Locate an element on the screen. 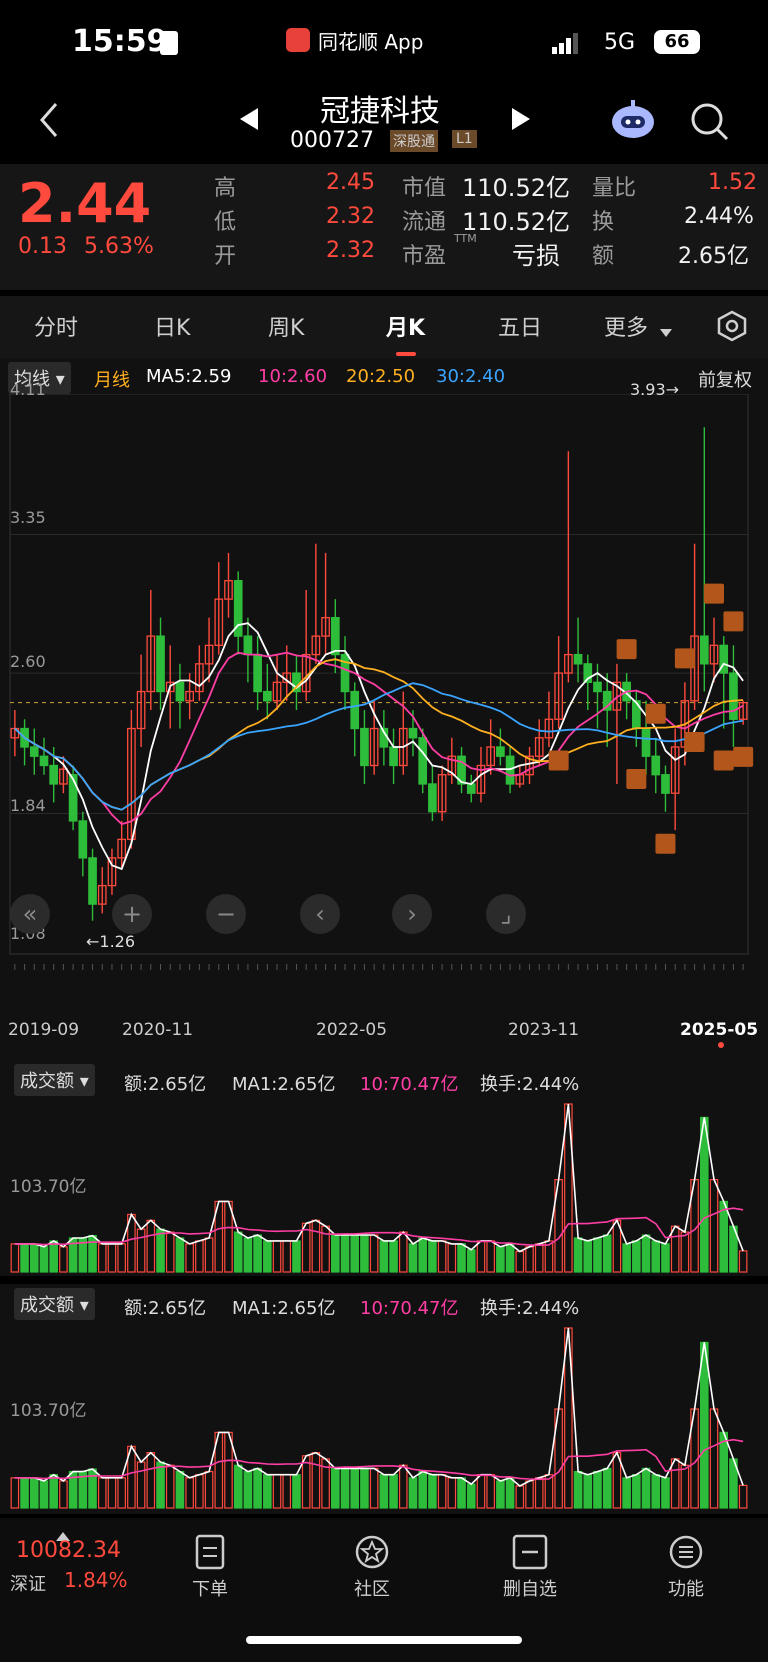 This screenshot has width=768, height=1662. vol-ratio-label: 量比 is located at coordinates (614, 188).